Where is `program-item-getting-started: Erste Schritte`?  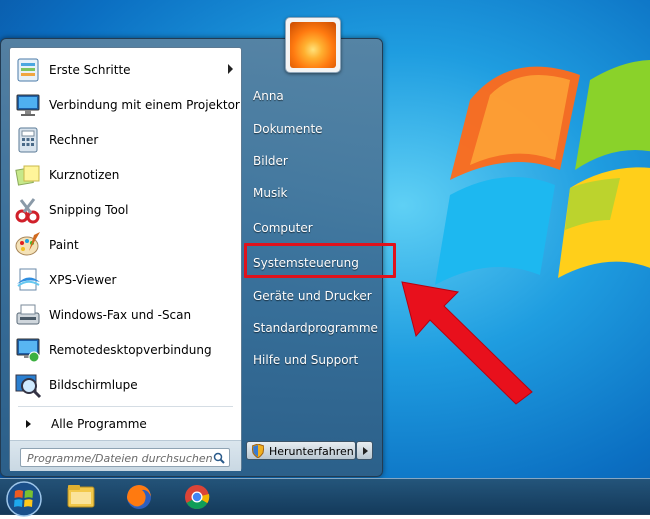 program-item-getting-started: Erste Schritte is located at coordinates (125, 69).